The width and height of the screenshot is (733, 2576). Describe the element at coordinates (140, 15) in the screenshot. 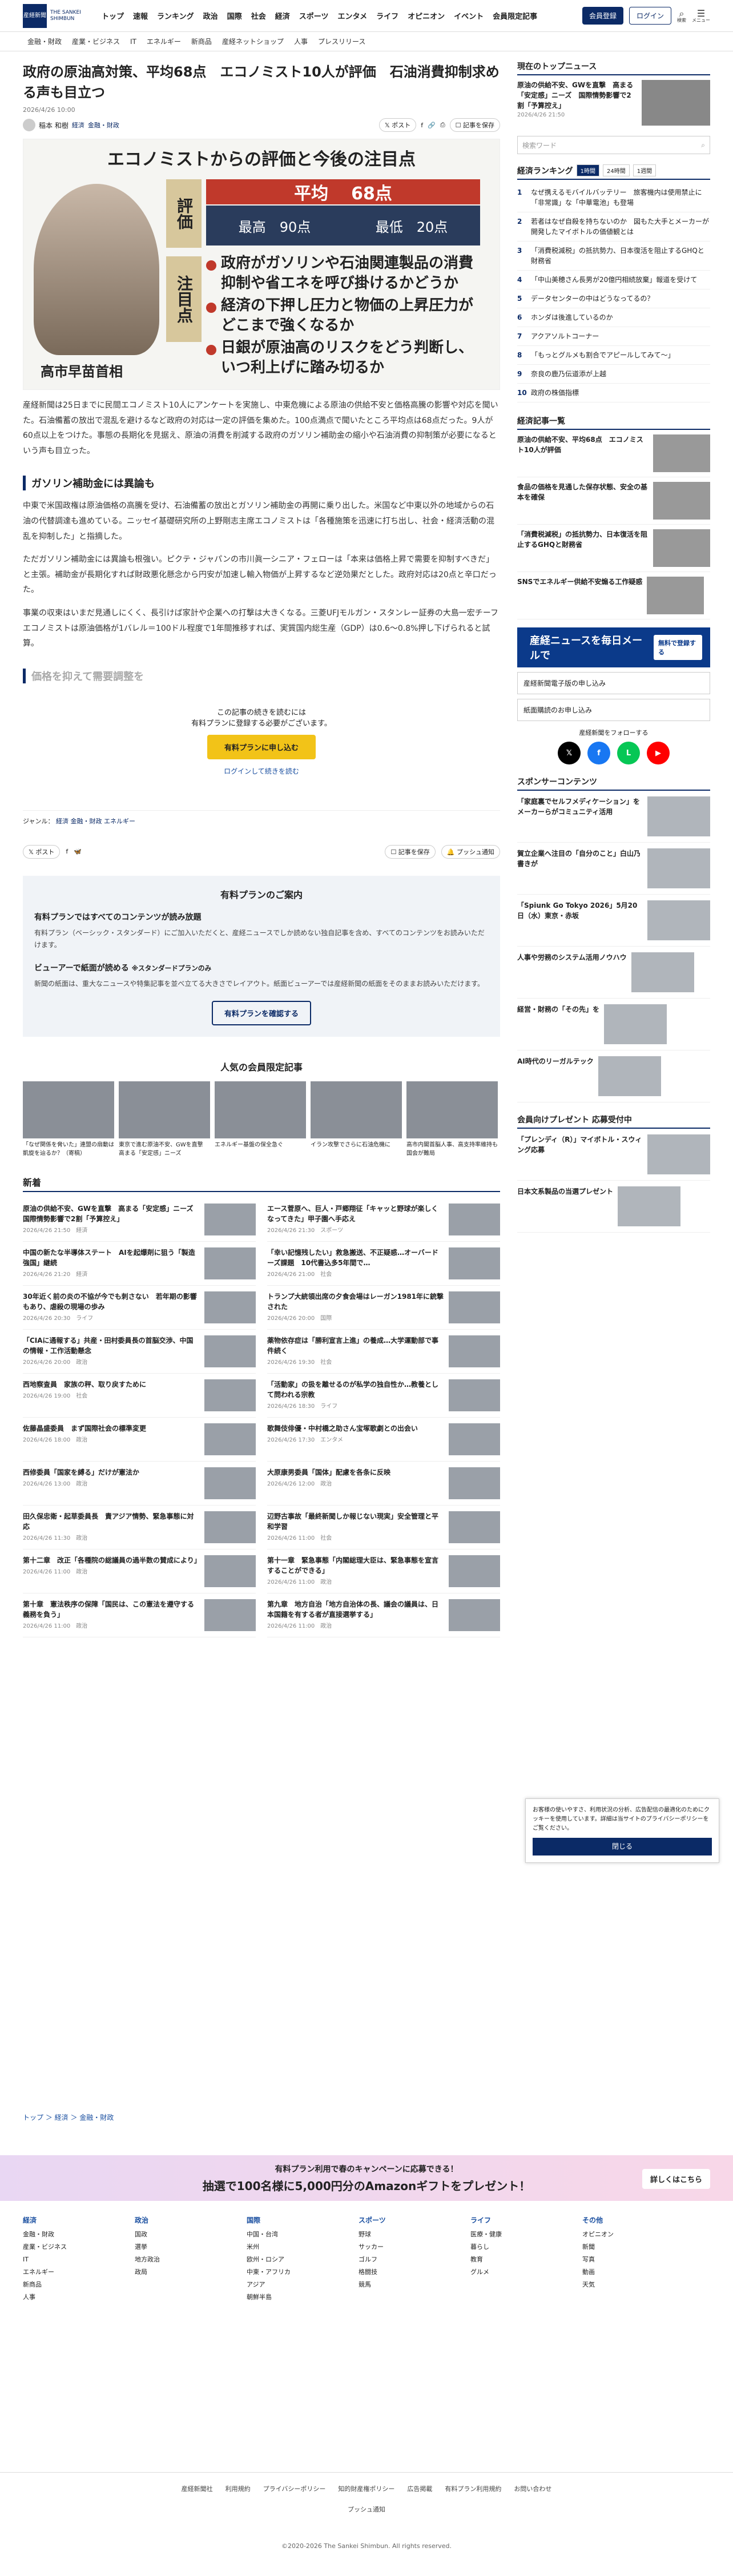

I see `nav-item: 速報` at that location.